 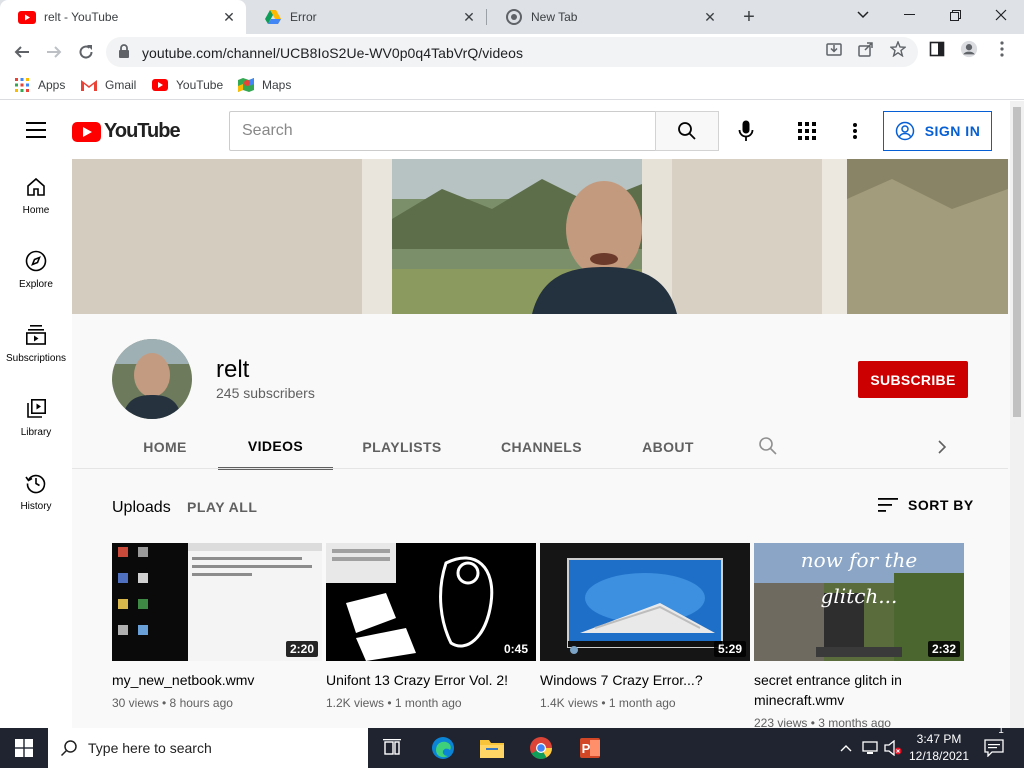 What do you see at coordinates (607, 17) in the screenshot?
I see `tab-new-tab: New Tab ✕` at bounding box center [607, 17].